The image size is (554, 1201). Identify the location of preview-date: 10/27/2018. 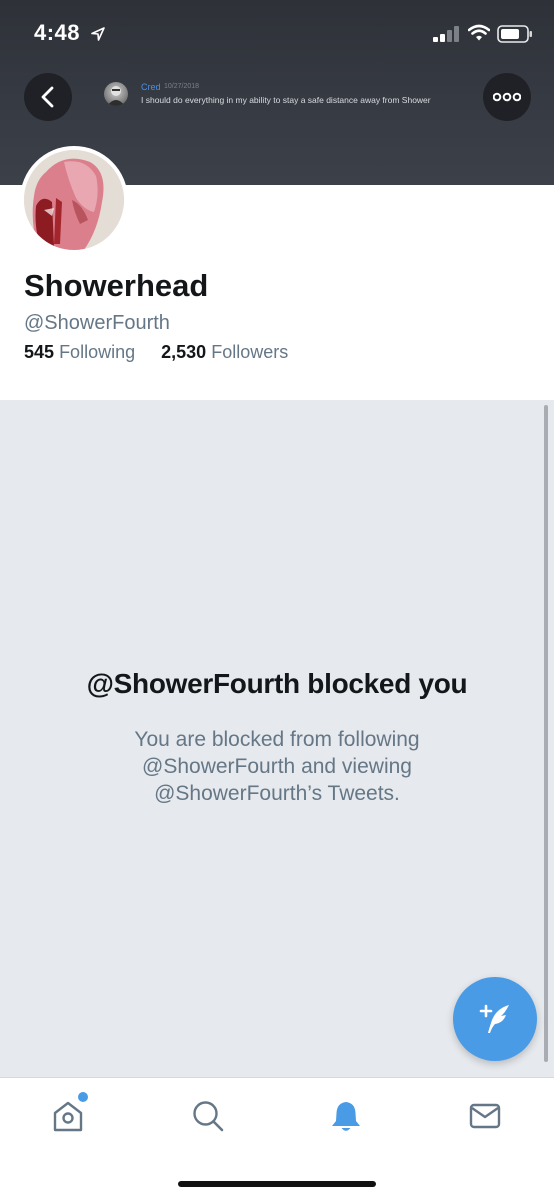
(182, 86).